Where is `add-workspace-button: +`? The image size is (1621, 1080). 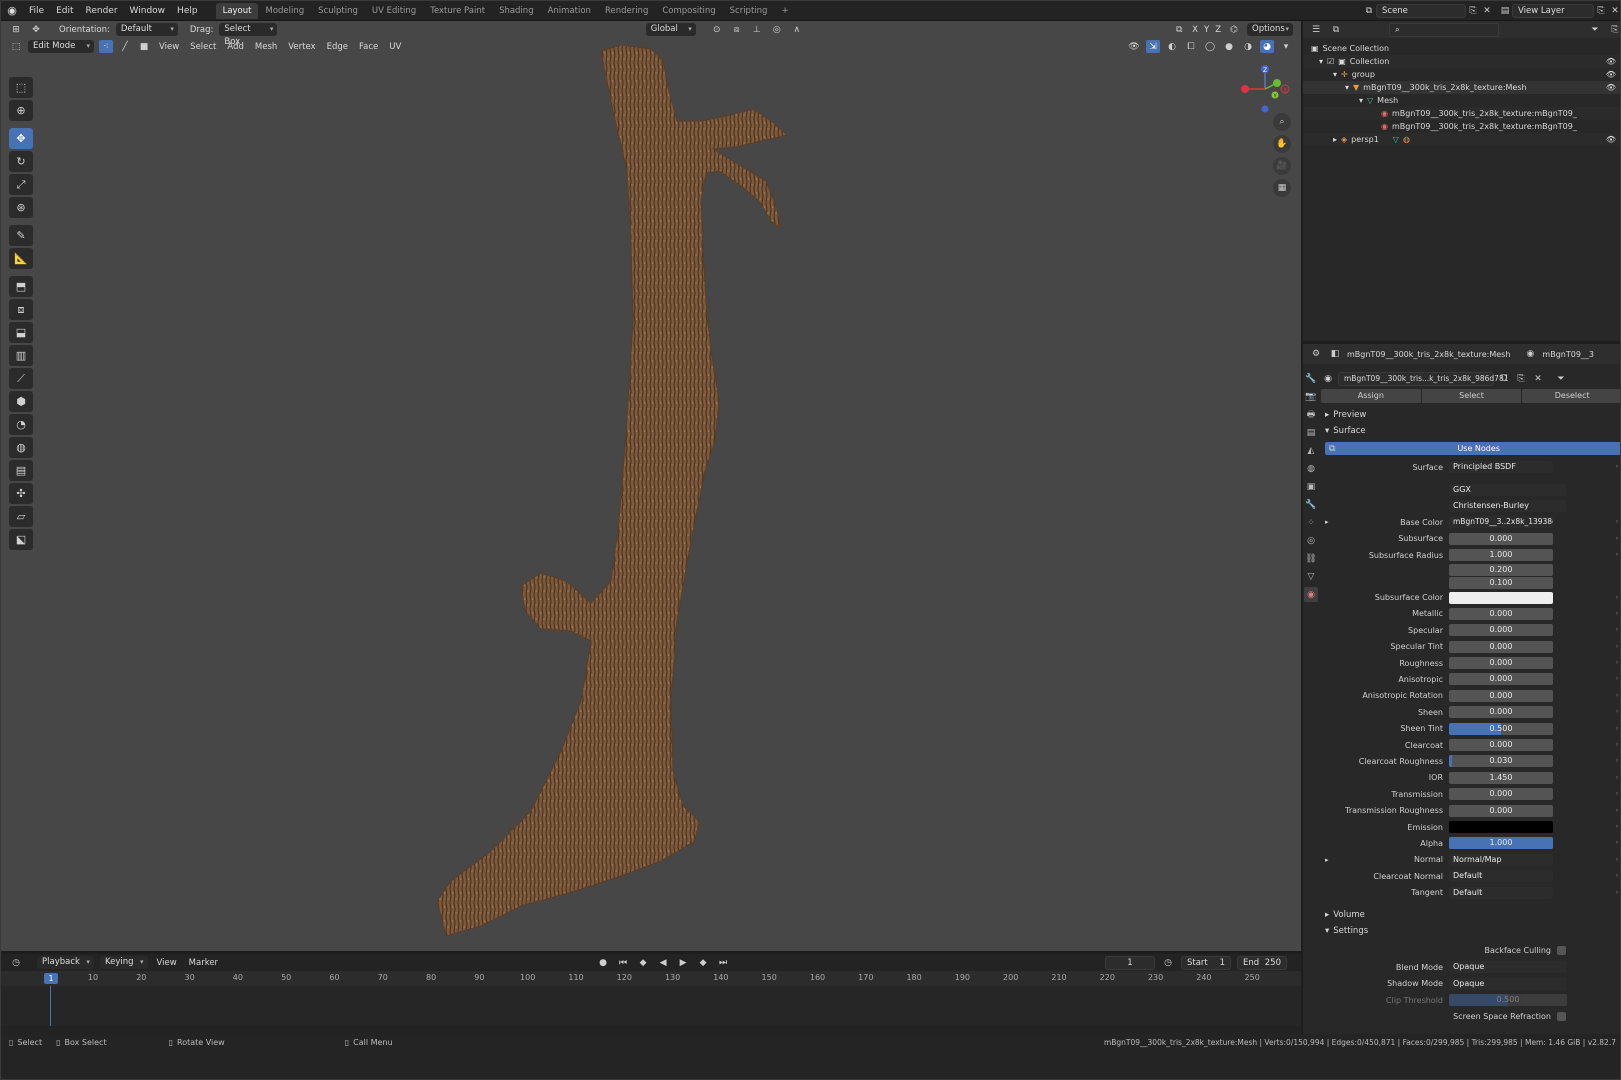
add-workspace-button: + is located at coordinates (784, 11).